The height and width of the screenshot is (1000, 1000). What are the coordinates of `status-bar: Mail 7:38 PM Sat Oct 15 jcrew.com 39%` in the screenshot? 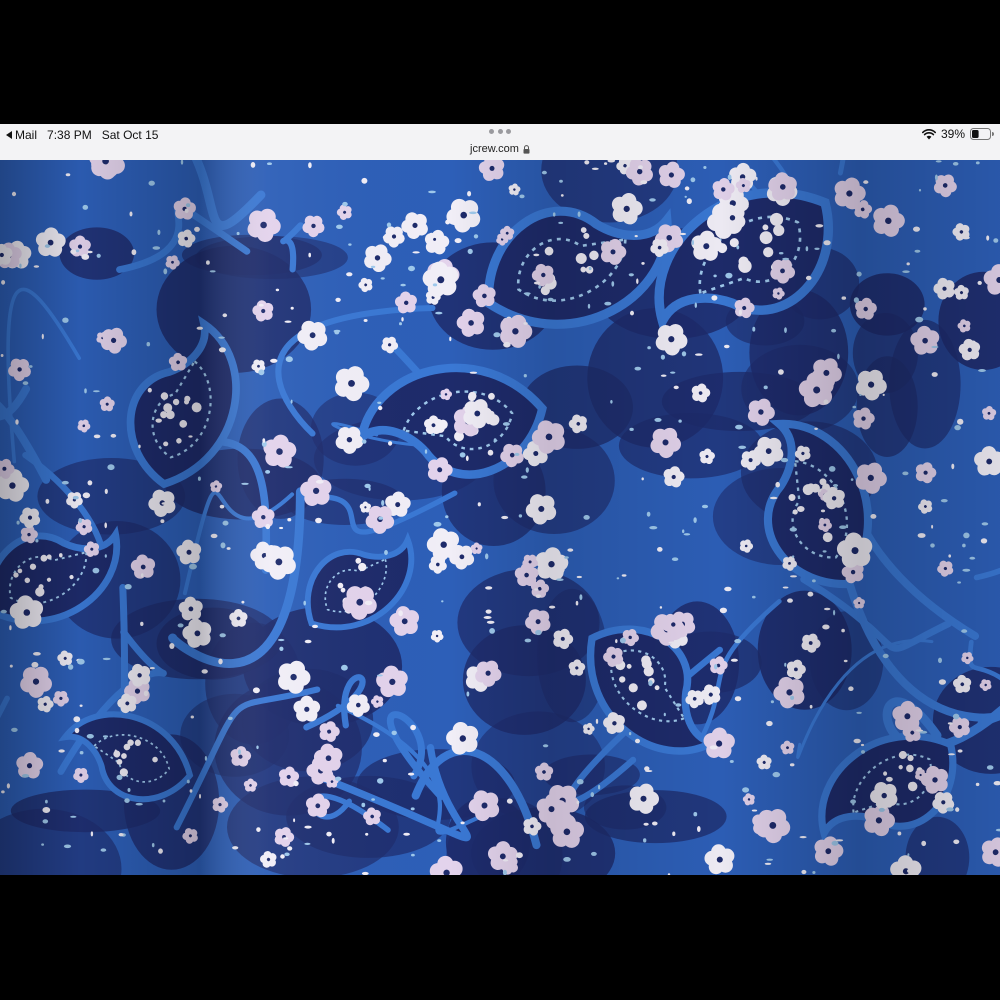 It's located at (500, 142).